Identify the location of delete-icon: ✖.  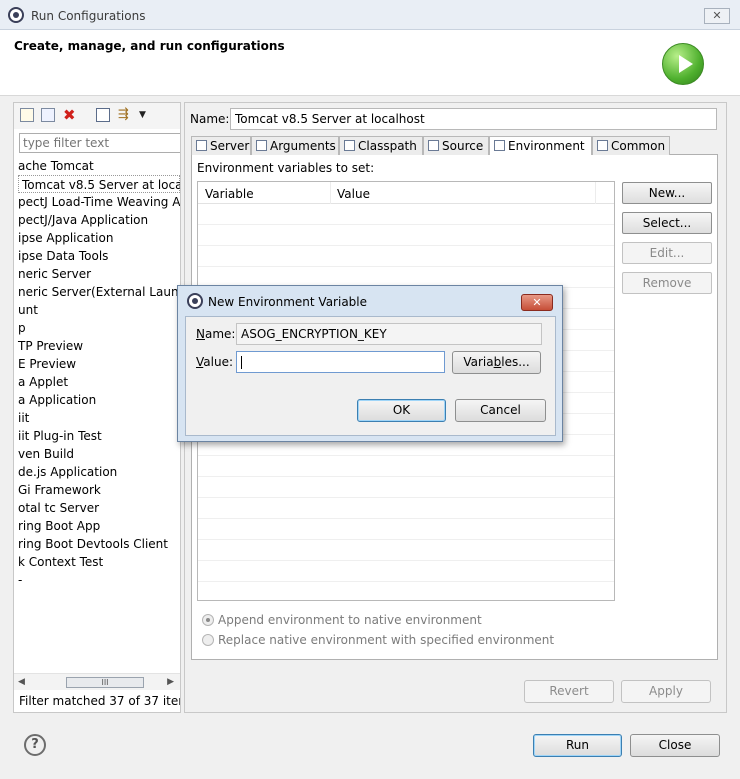
(70, 115).